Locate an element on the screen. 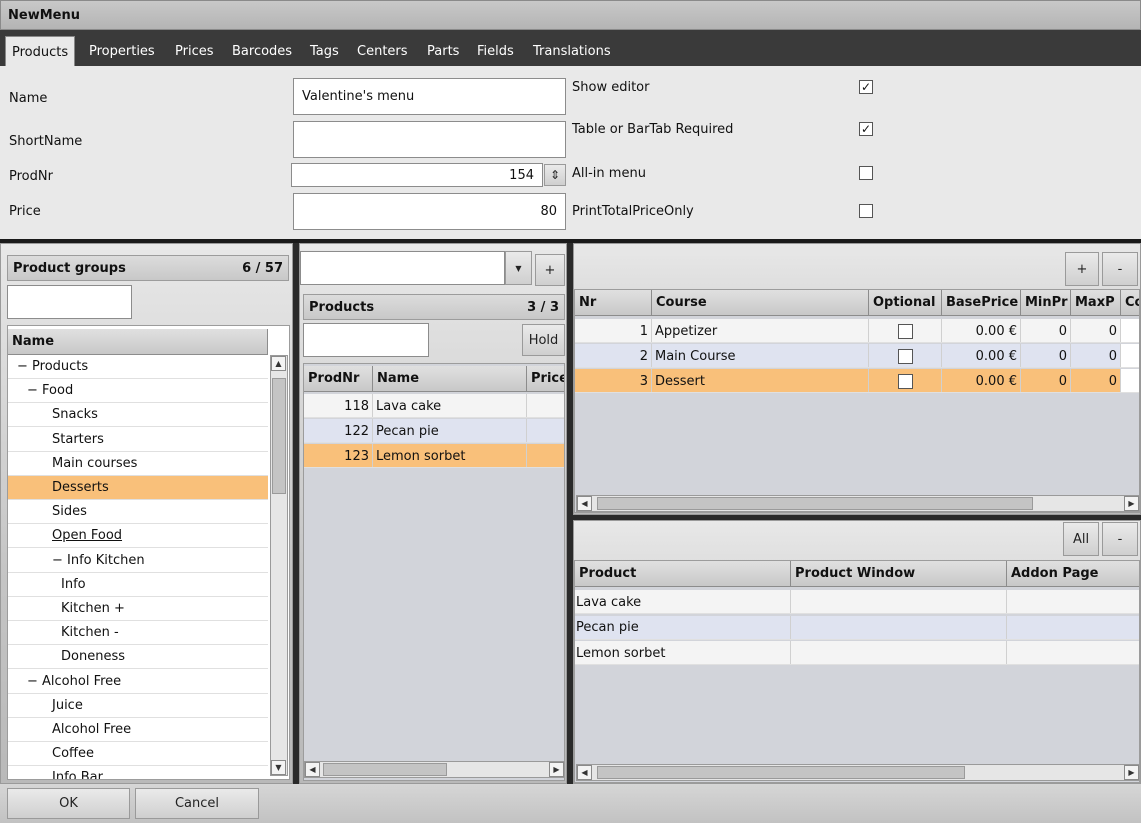  course-product-window-cell is located at coordinates (899, 627).